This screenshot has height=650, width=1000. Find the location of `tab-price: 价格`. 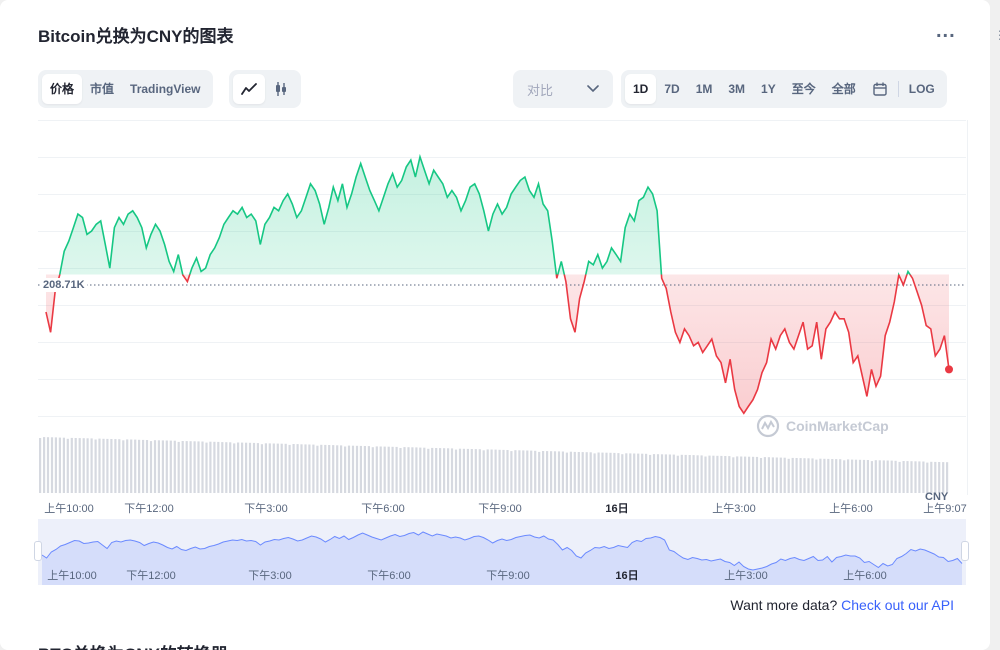

tab-price: 价格 is located at coordinates (62, 89).